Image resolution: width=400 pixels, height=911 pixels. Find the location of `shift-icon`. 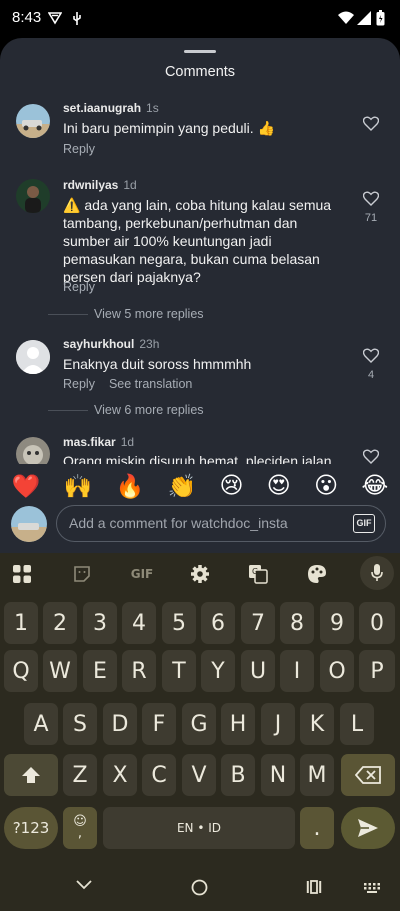

shift-icon is located at coordinates (31, 775).